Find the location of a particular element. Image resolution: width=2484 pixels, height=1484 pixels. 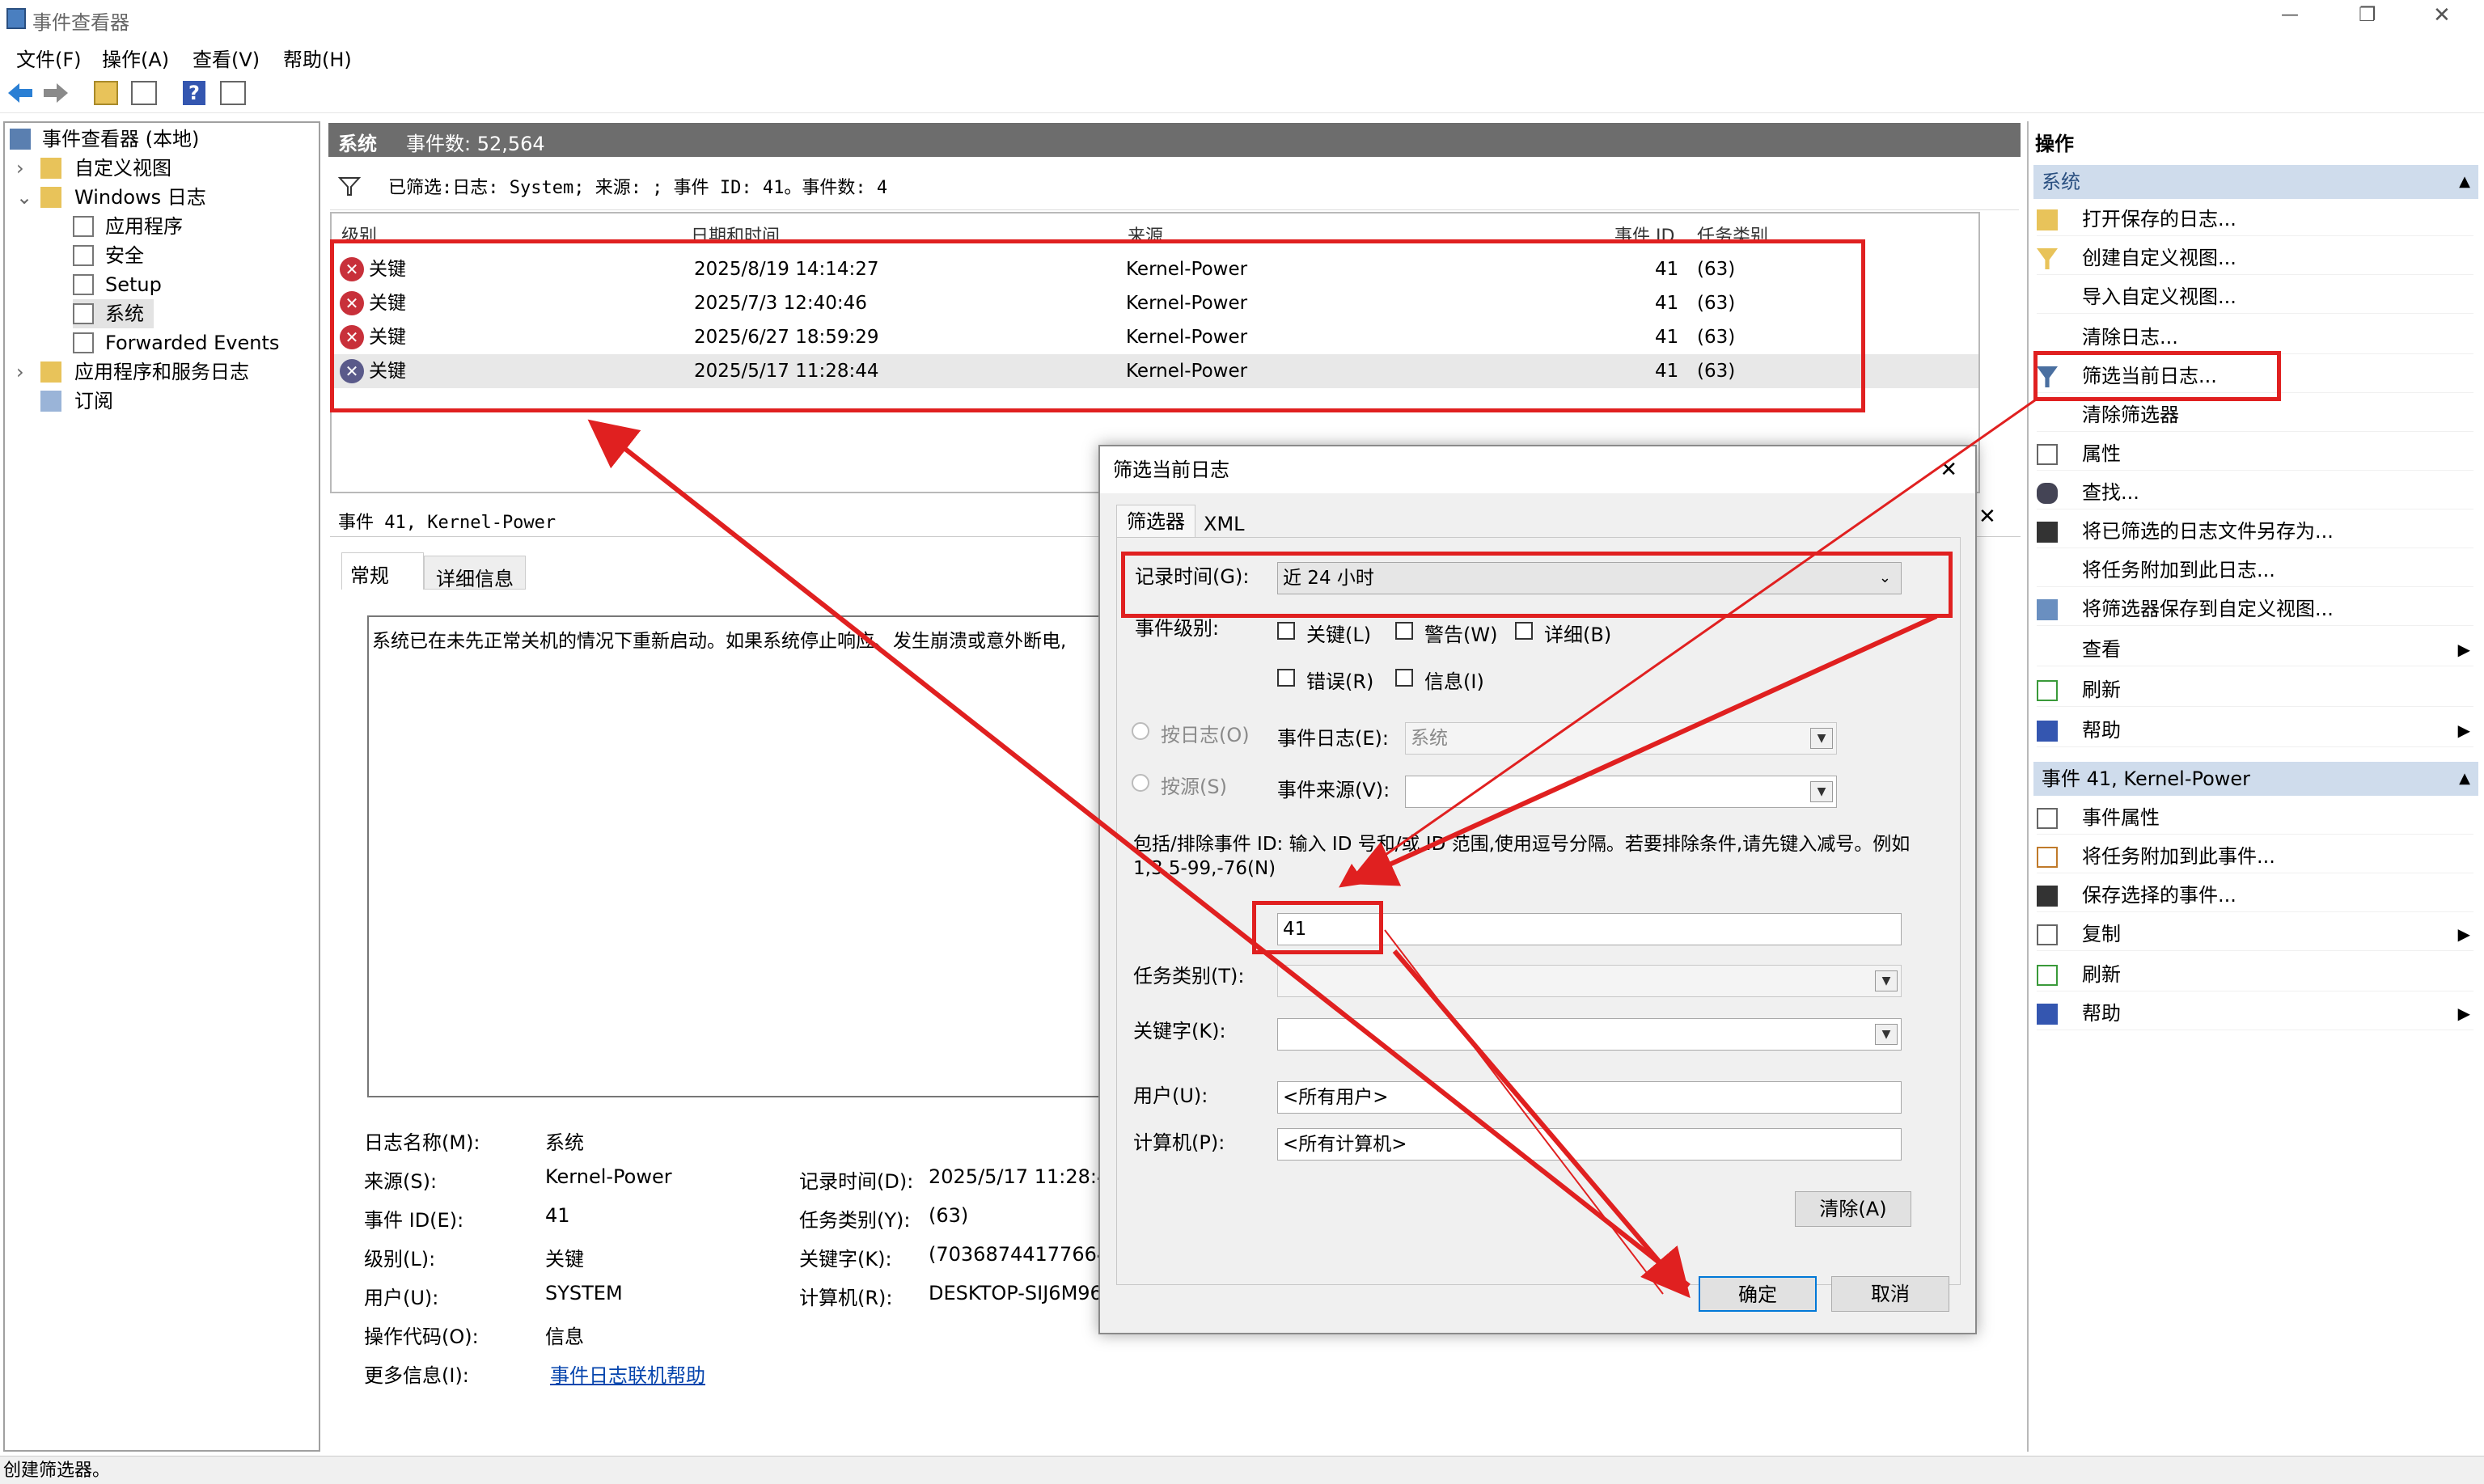

prop-label: 关键字(K): is located at coordinates (845, 1259).